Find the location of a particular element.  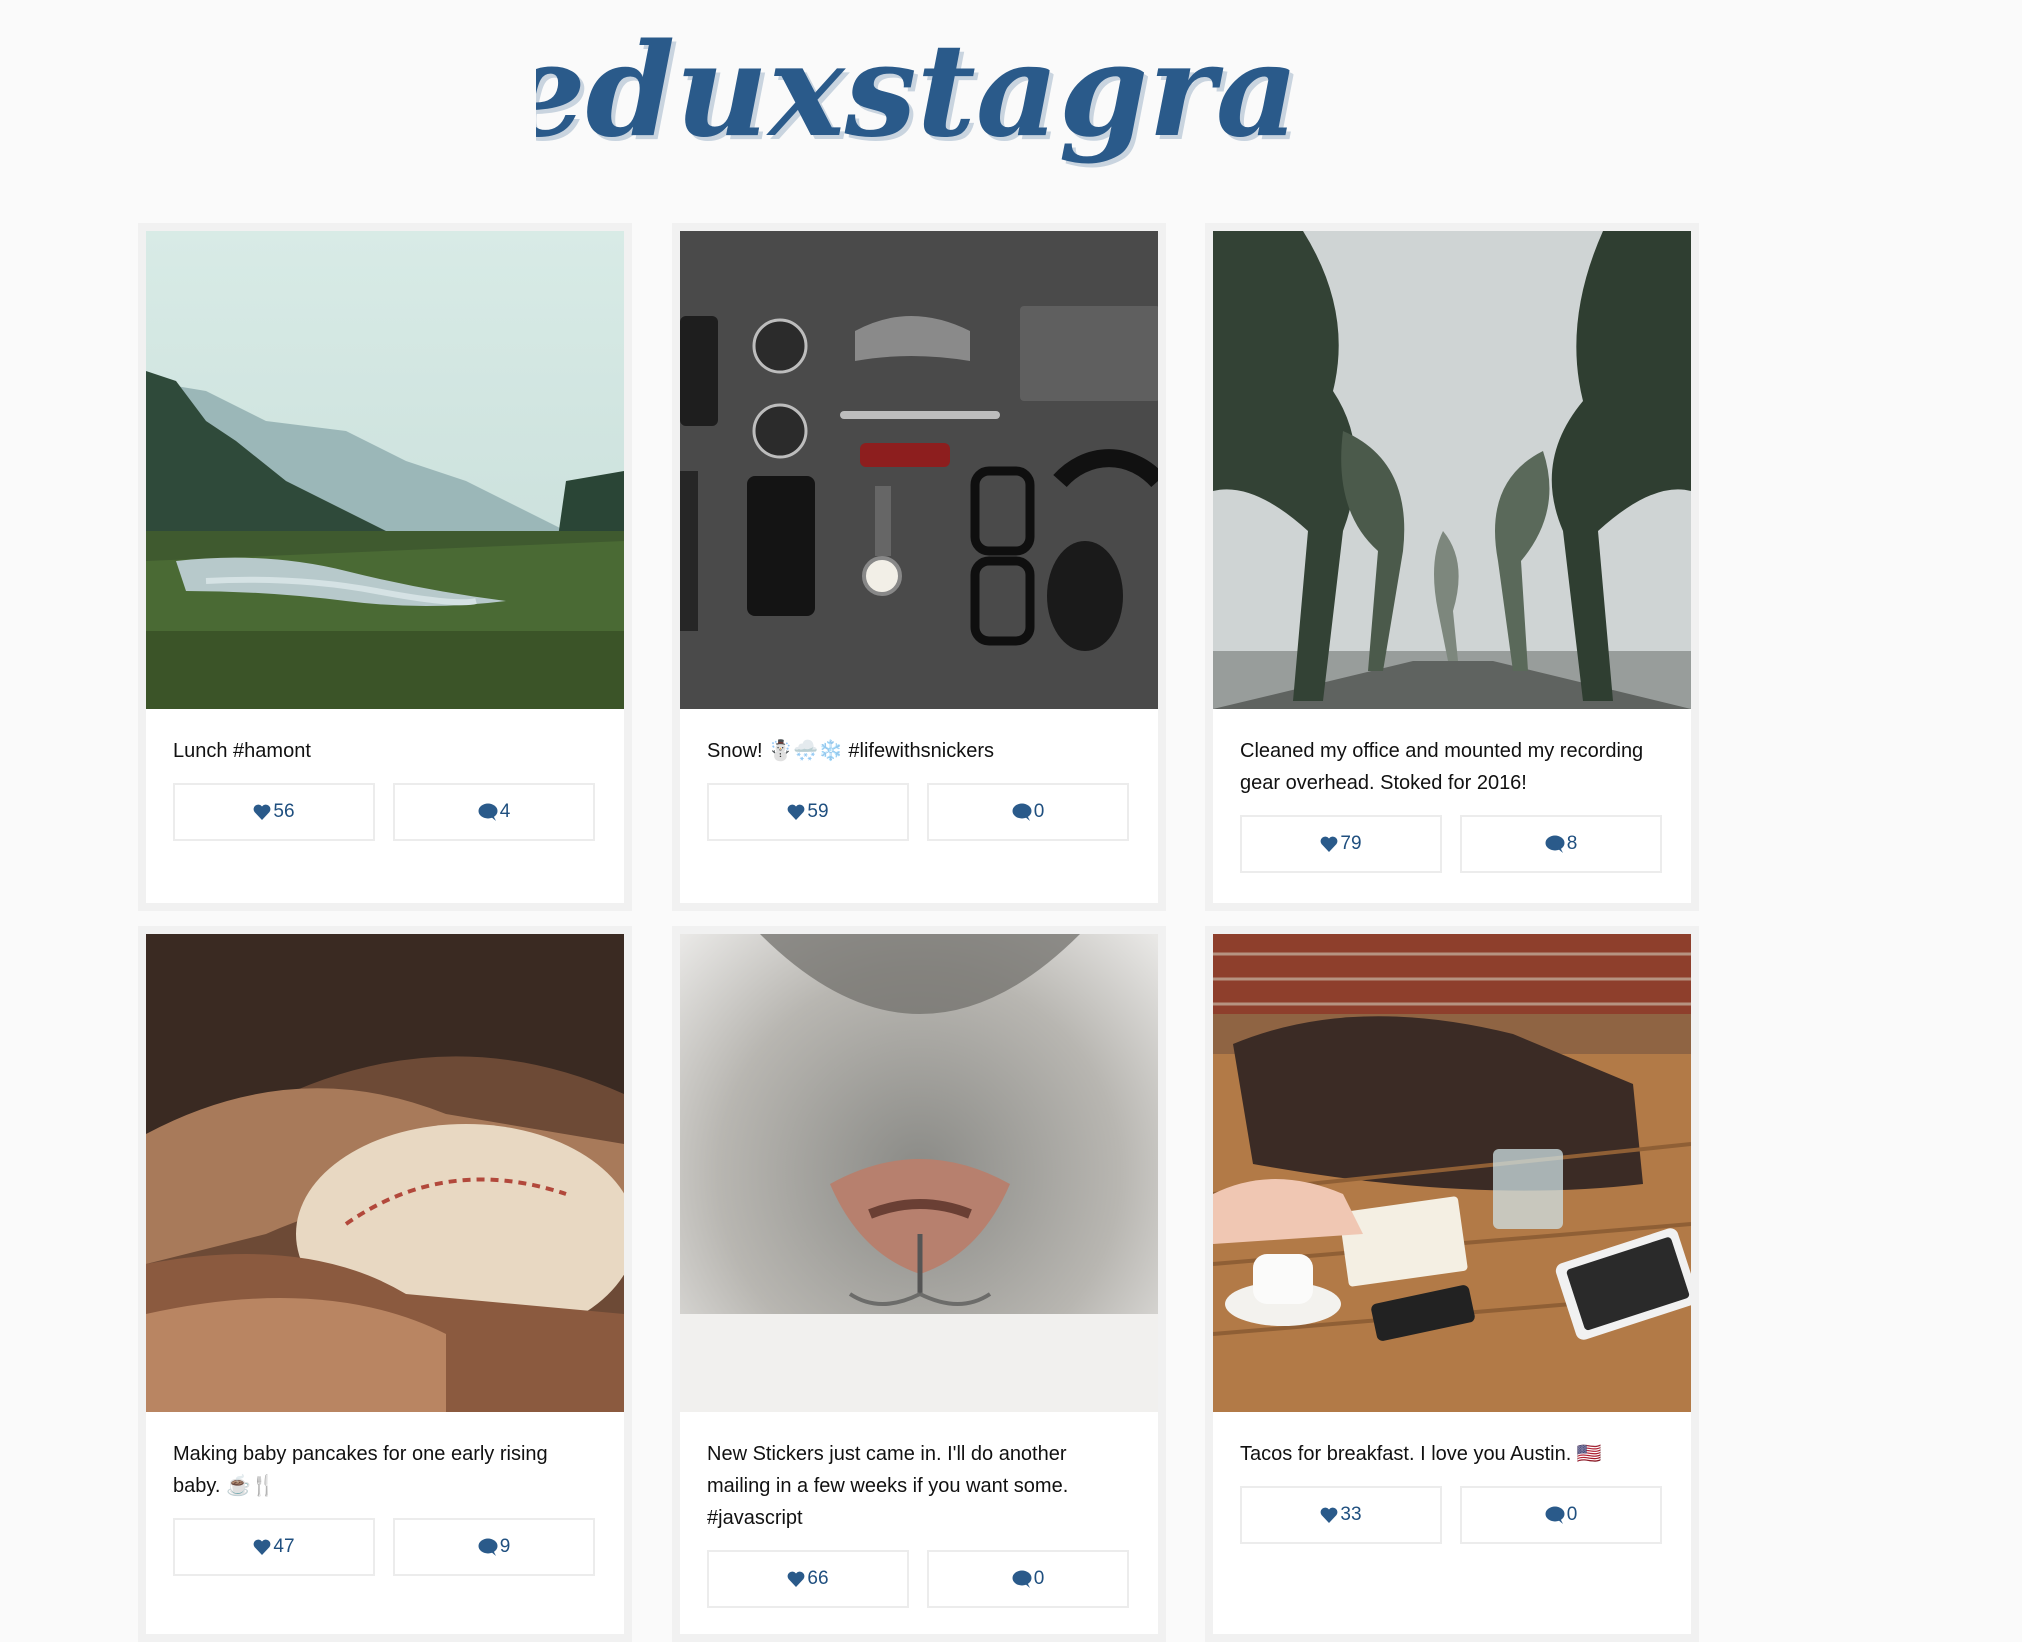

comments-link: 9 is located at coordinates (494, 1547).